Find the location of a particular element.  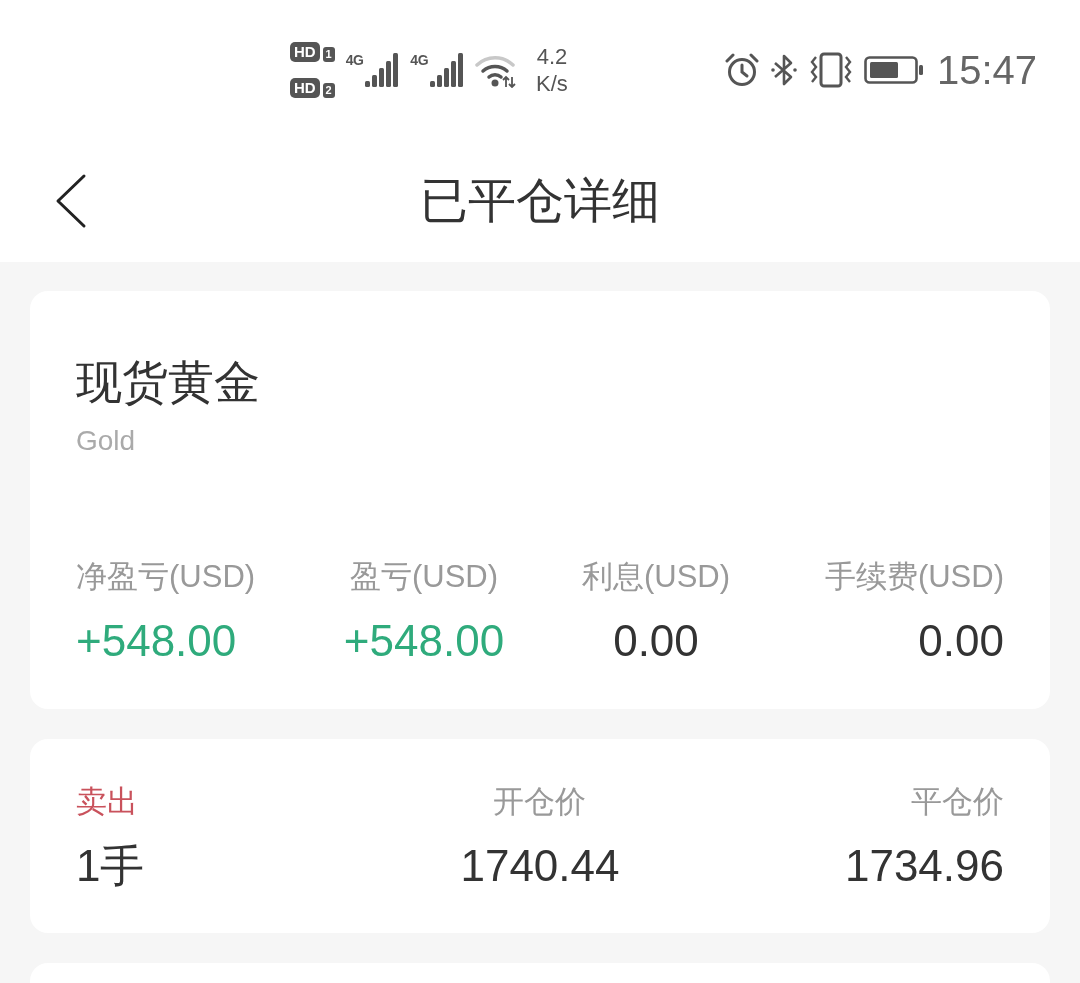

summary-label: 手续费(USD) is located at coordinates (914, 577).